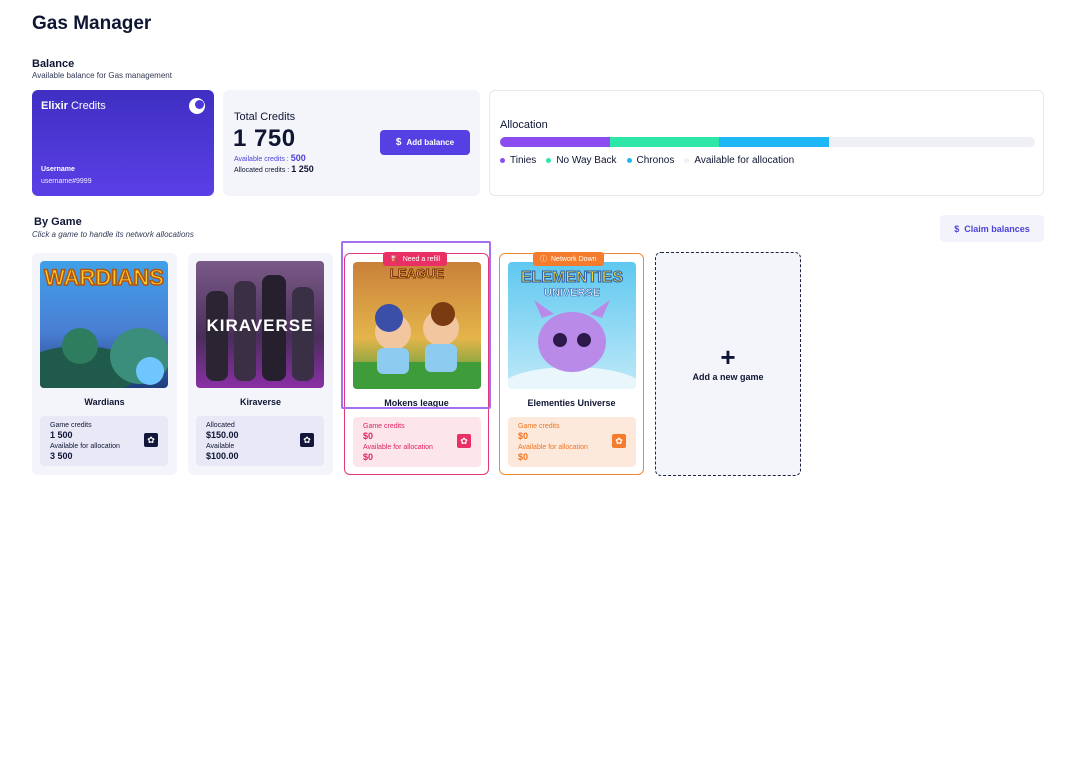  I want to click on claim-balances-label: Claim balances, so click(997, 228).